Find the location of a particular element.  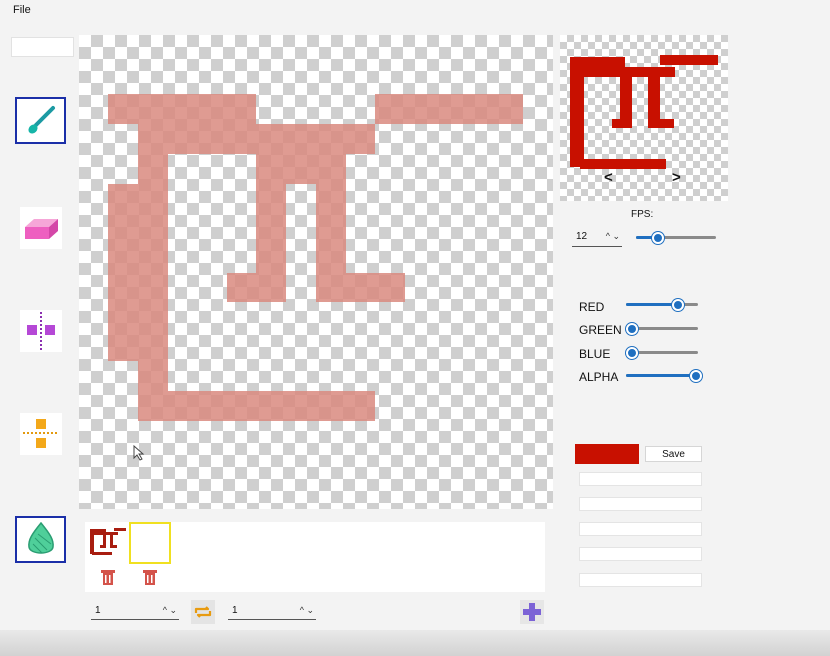

loop-icon is located at coordinates (203, 612).